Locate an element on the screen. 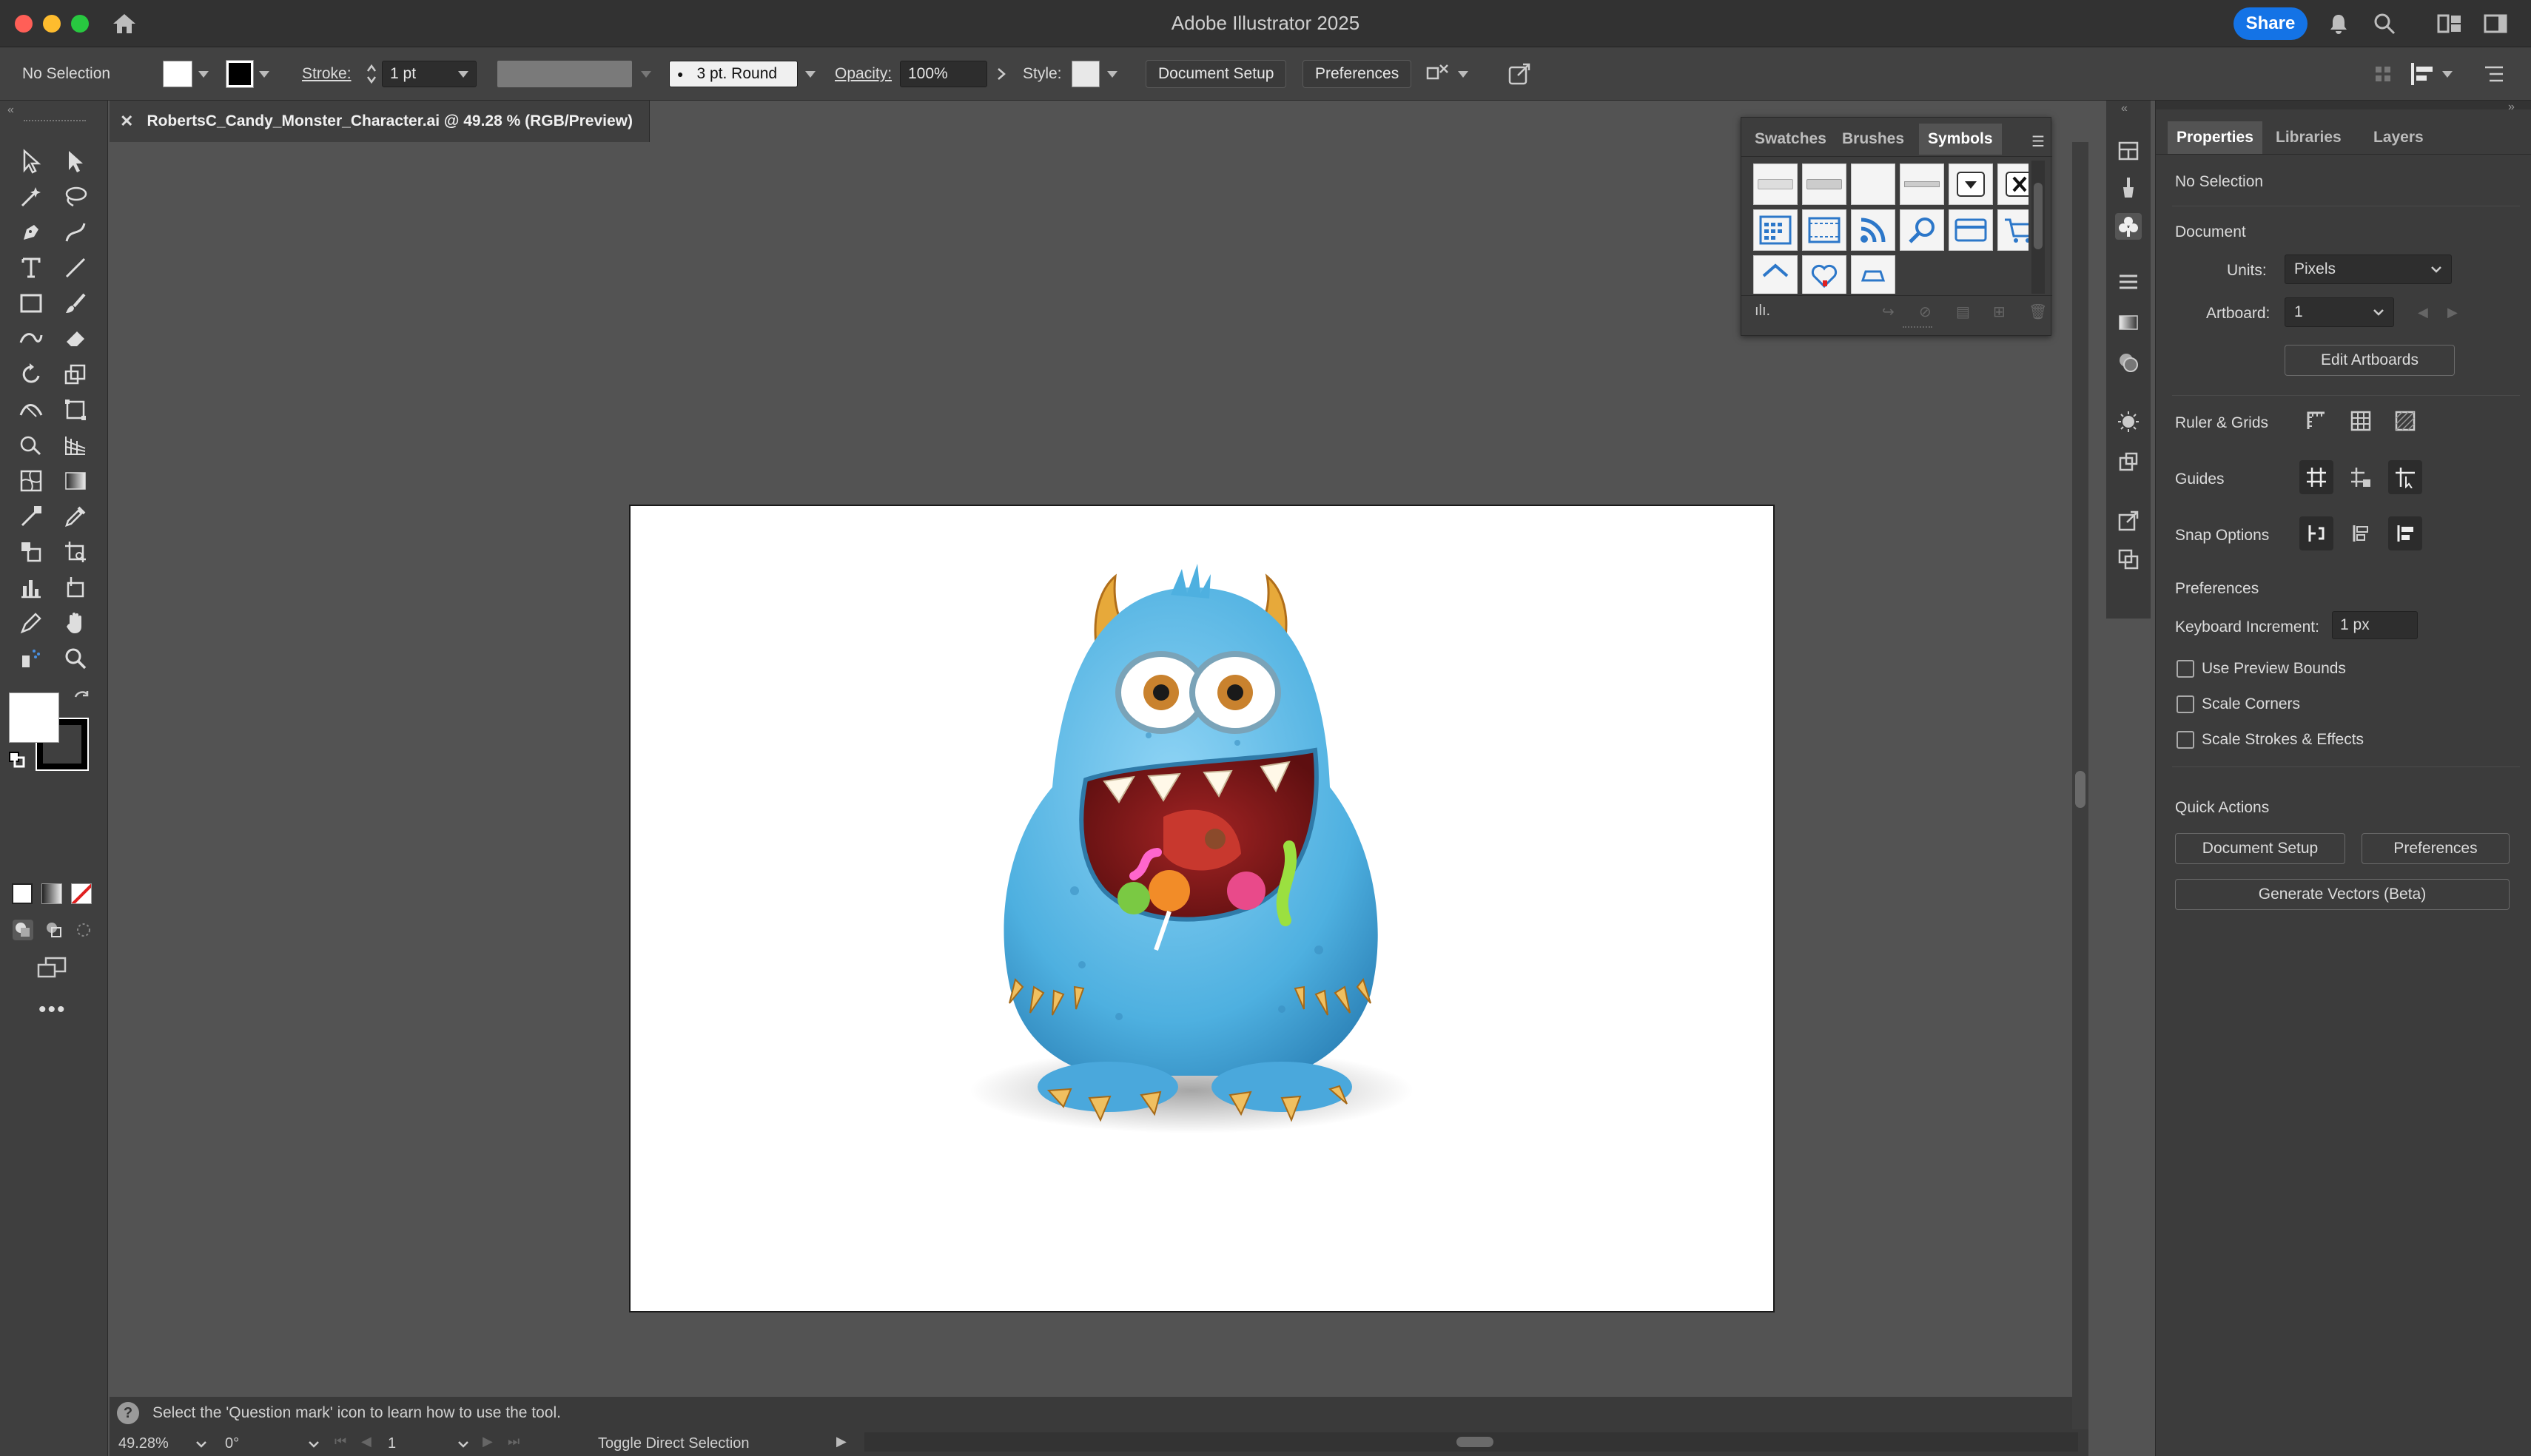  symbol-options-icon: ▤ is located at coordinates (1963, 312).